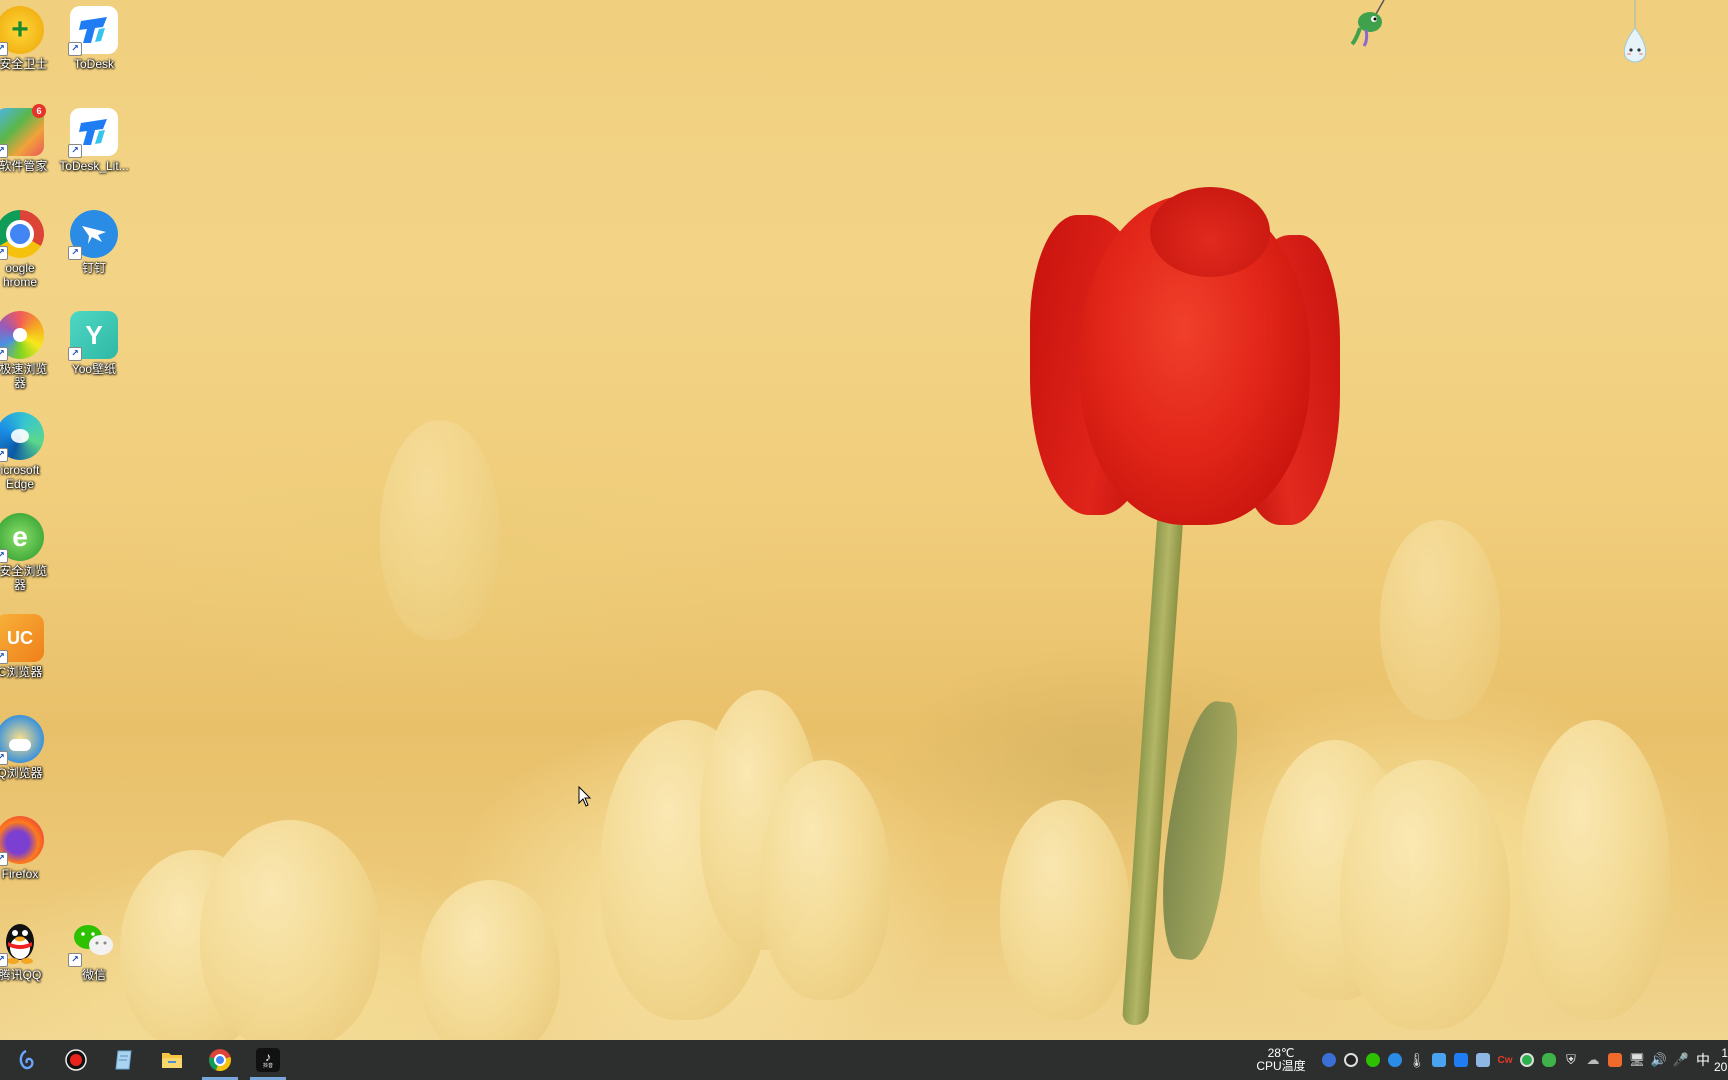 This screenshot has width=1728, height=1080. I want to click on desktop-icon-firefox: ↗ Firefox, so click(29, 848).